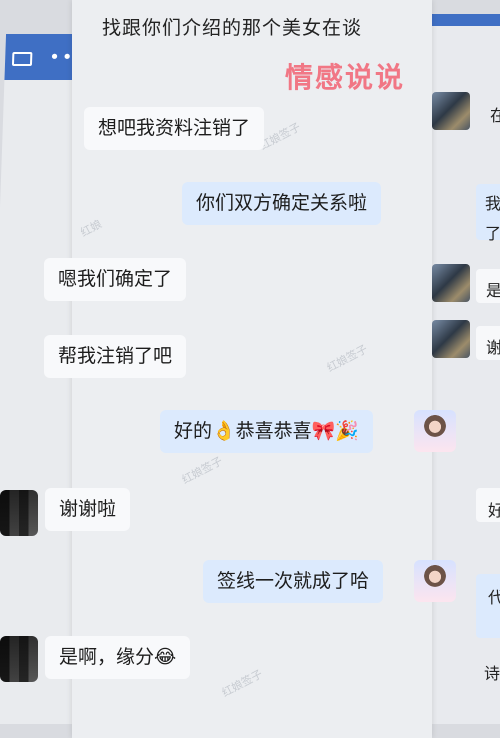  I want to click on message-bubble: 签线一次就成了哈, so click(293, 581).